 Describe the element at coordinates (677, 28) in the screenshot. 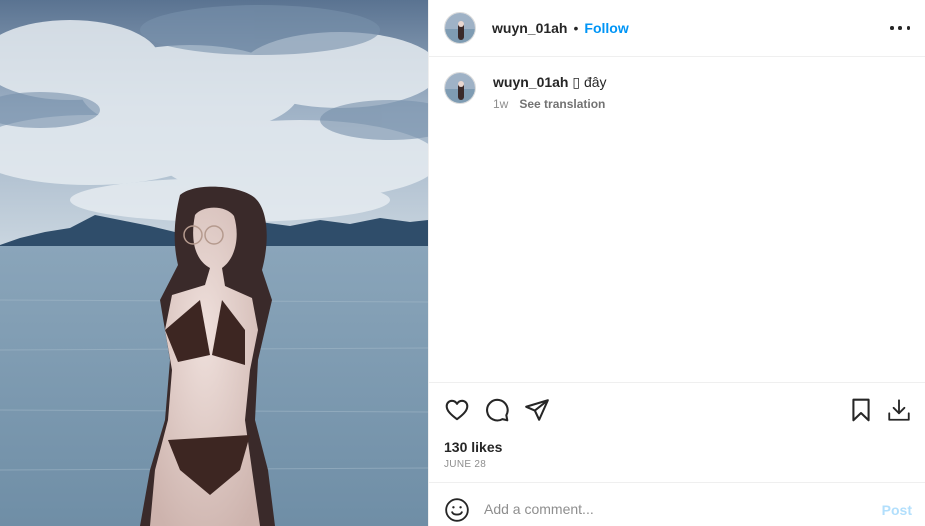

I see `post-header: wuyn_01ah • Follow` at that location.